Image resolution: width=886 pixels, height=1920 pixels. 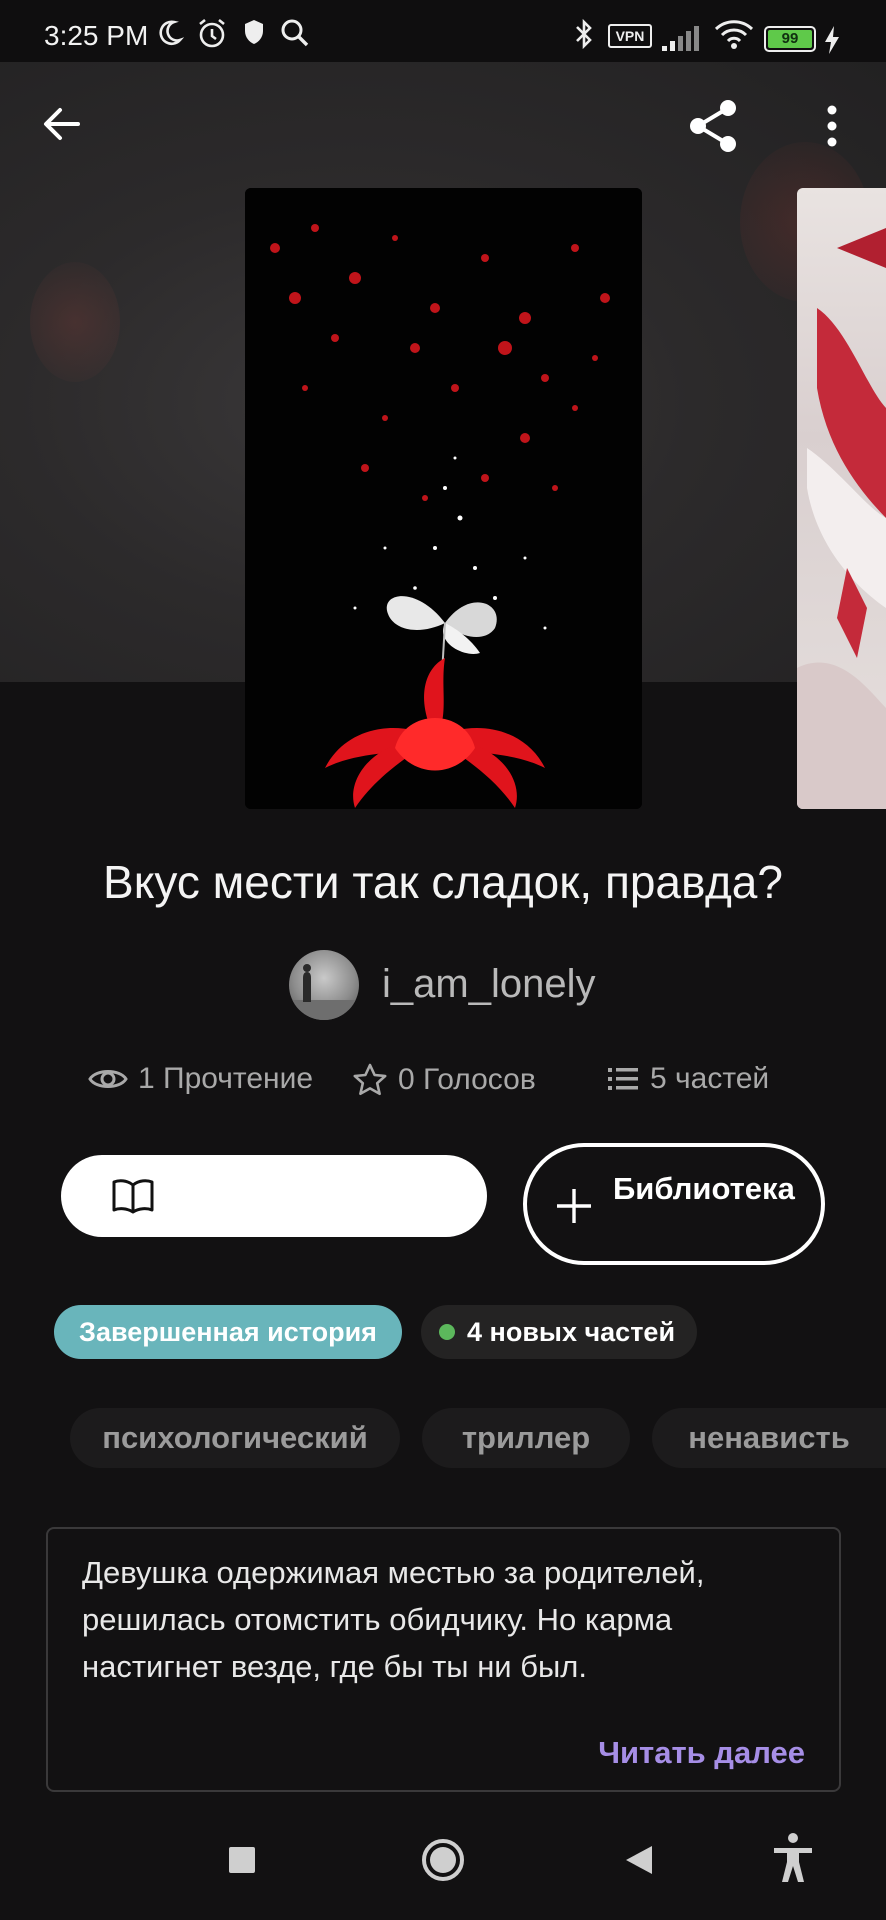 I want to click on story-cover-image, so click(x=443, y=498).